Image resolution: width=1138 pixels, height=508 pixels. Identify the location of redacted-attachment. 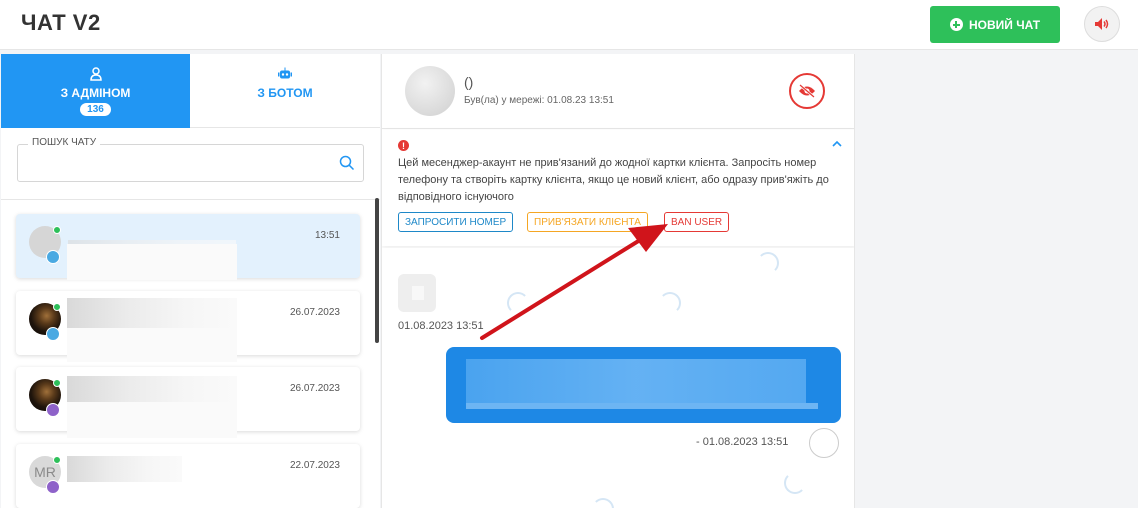
(418, 293).